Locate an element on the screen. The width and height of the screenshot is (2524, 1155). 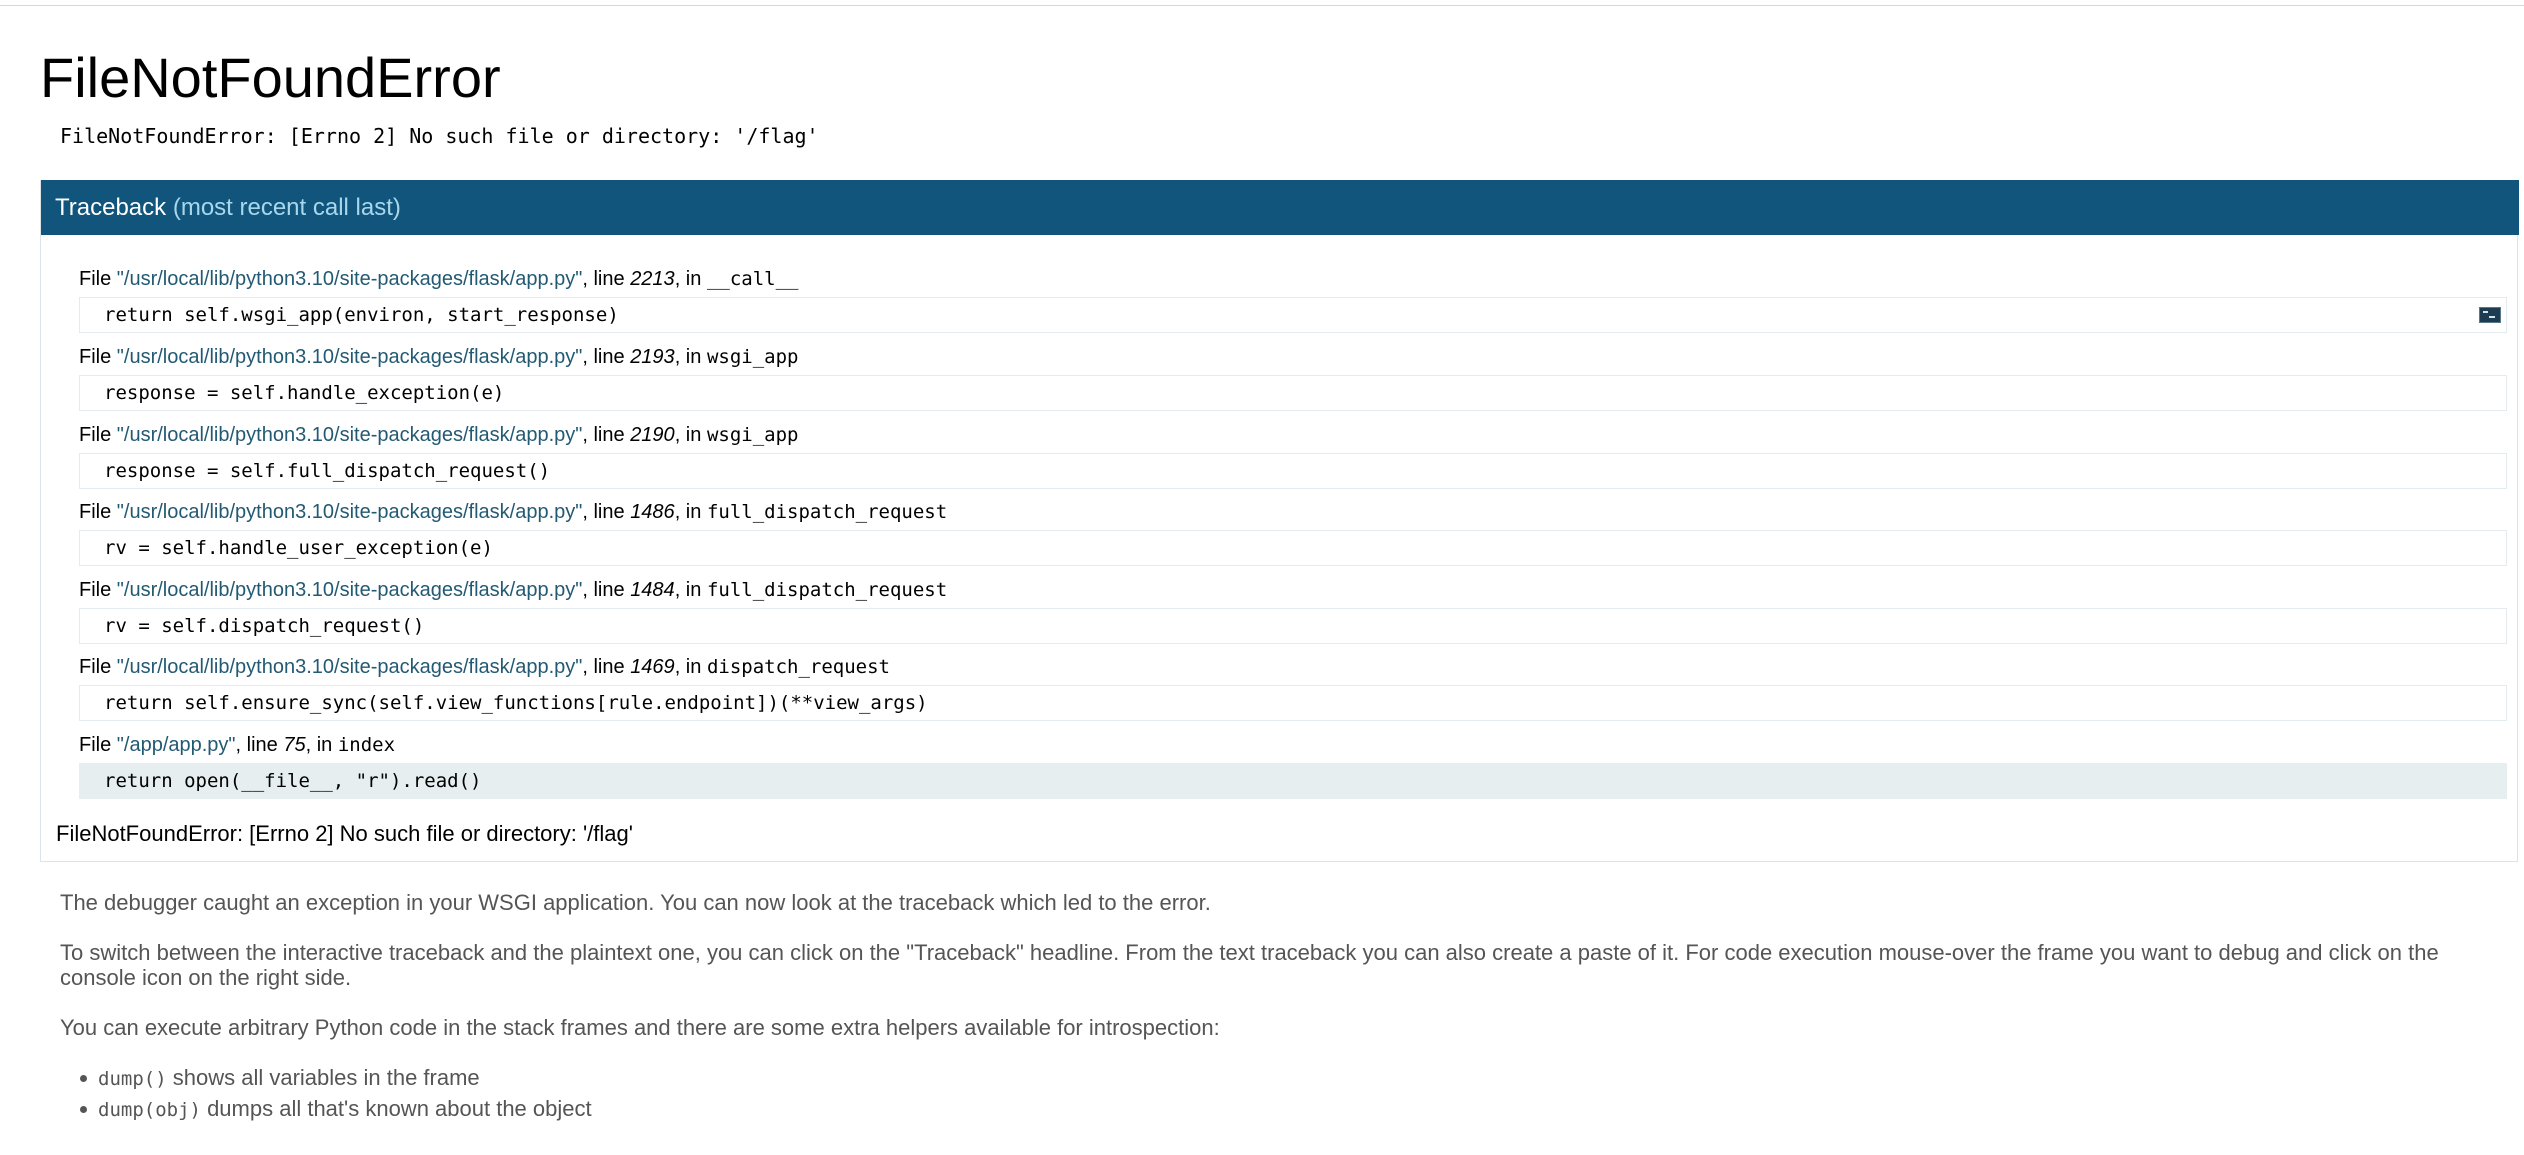
frame-code-line: rv = self.dispatch_request() is located at coordinates (1293, 626).